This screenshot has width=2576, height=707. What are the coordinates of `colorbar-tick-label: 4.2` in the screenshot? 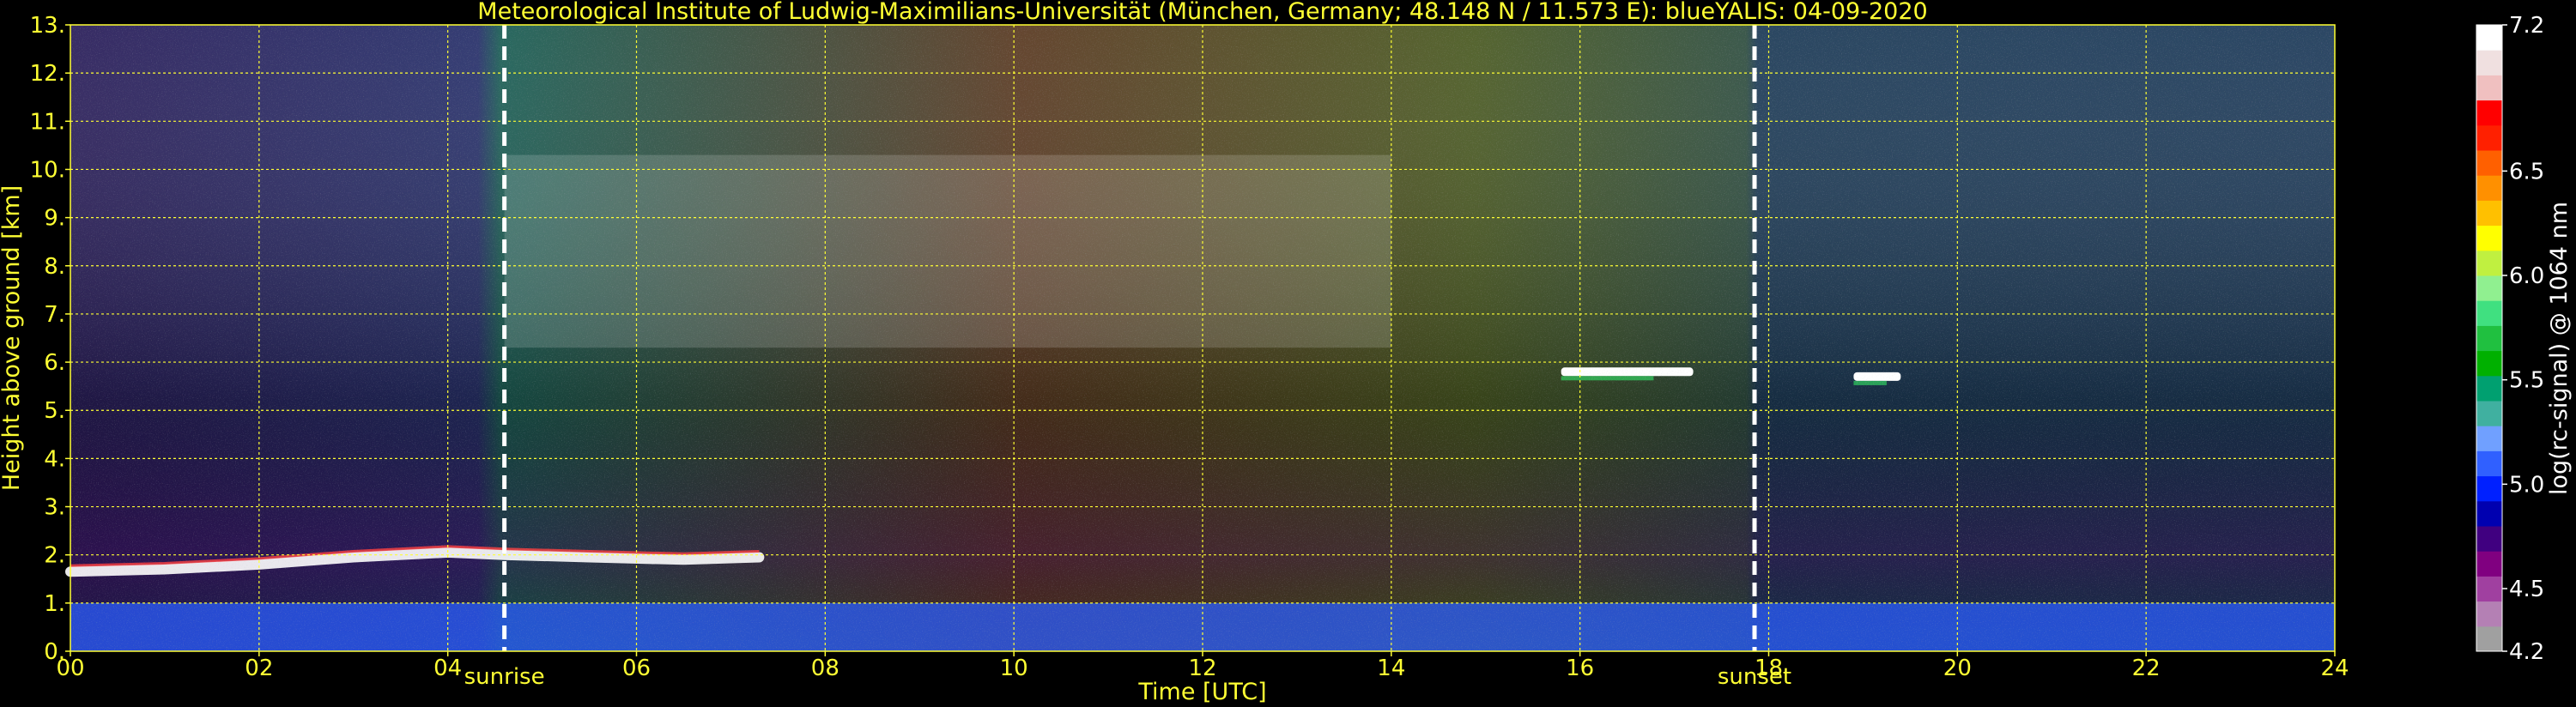 It's located at (2526, 652).